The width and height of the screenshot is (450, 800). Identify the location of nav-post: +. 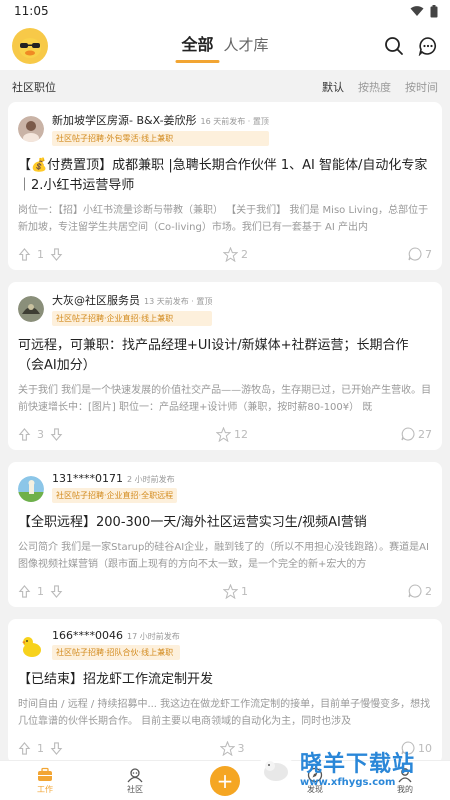
(225, 780).